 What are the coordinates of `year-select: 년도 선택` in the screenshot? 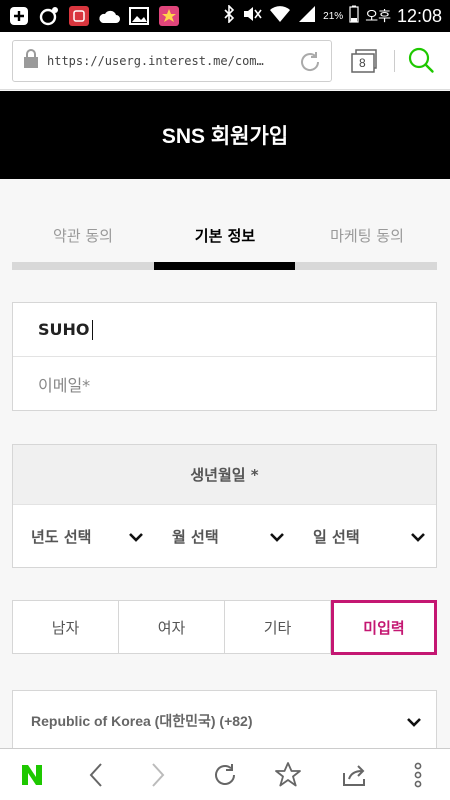 It's located at (83, 536).